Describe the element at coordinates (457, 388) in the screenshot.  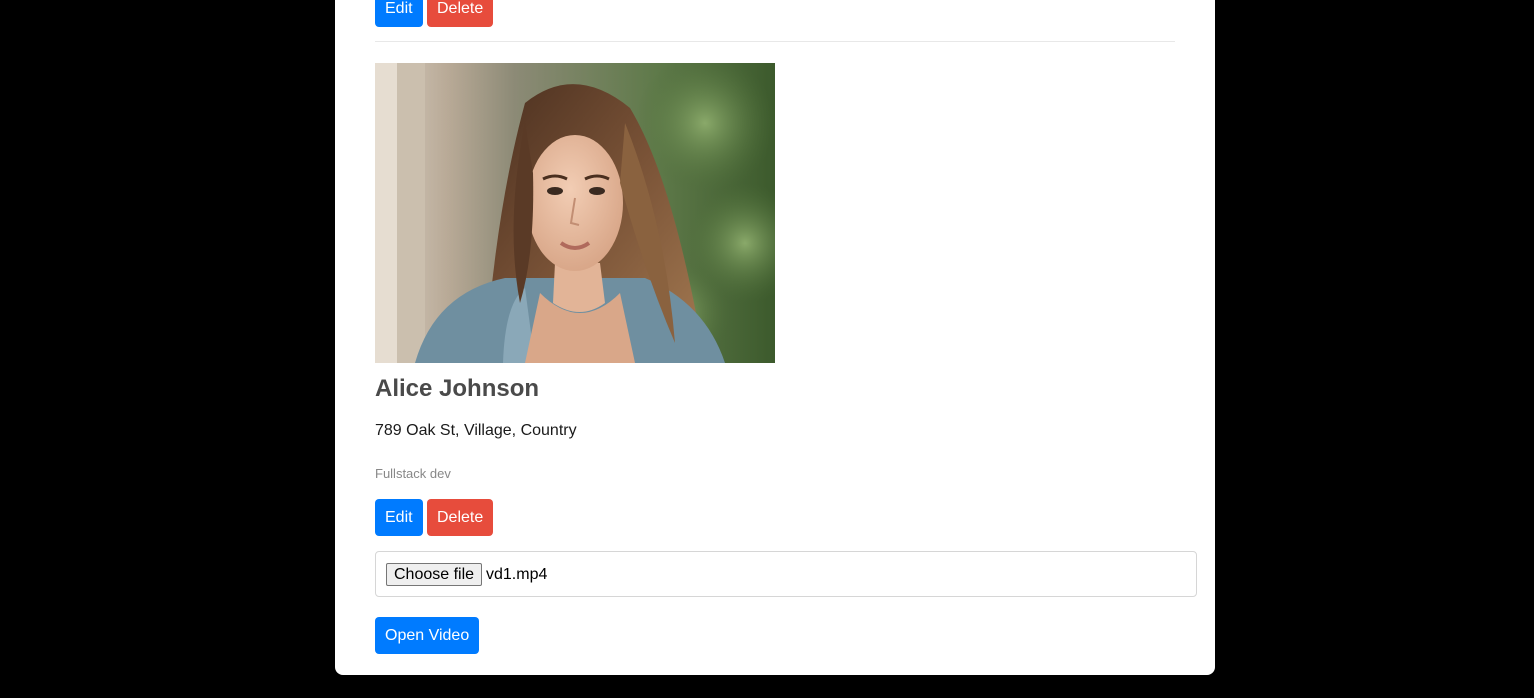
I see `profile-name: Alice Johnson` at that location.